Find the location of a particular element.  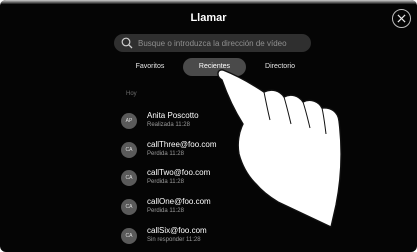

tab-favoritos: Favoritos is located at coordinates (150, 67).